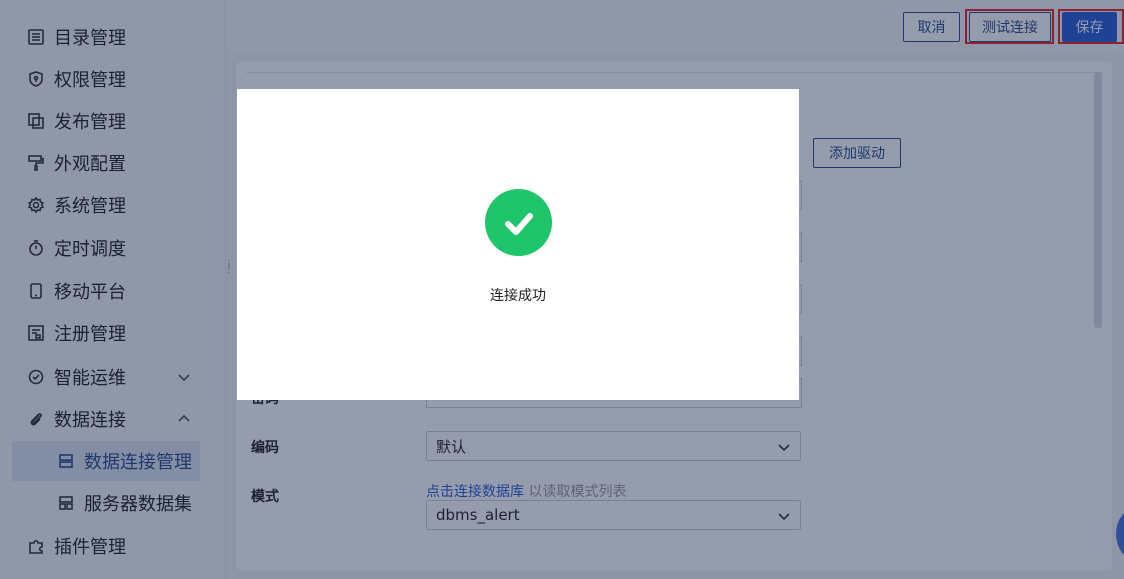 Image resolution: width=1124 pixels, height=579 pixels. Describe the element at coordinates (518, 222) in the screenshot. I see `check-circle-icon` at that location.